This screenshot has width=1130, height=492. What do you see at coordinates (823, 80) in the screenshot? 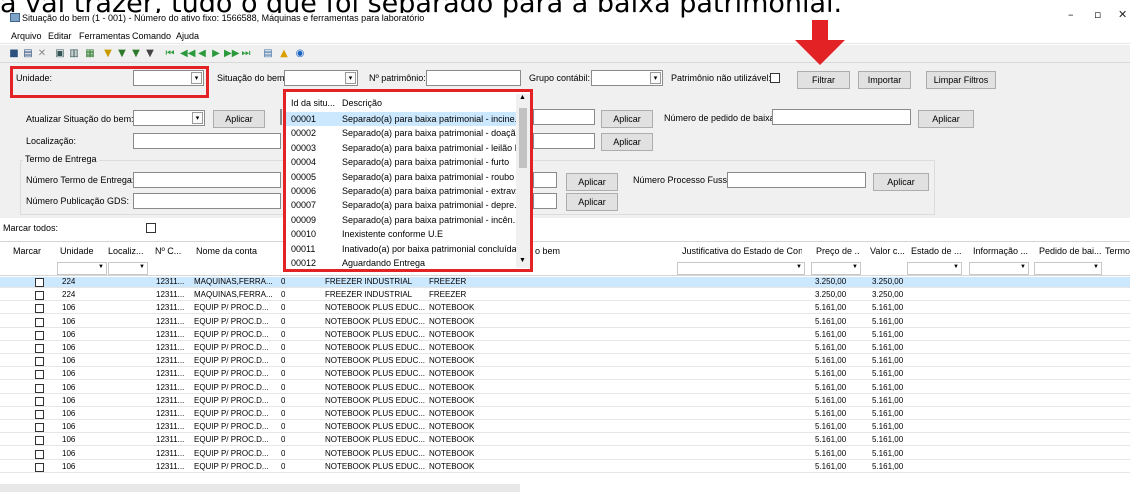
I see `filtrar-button: Filtrar` at bounding box center [823, 80].